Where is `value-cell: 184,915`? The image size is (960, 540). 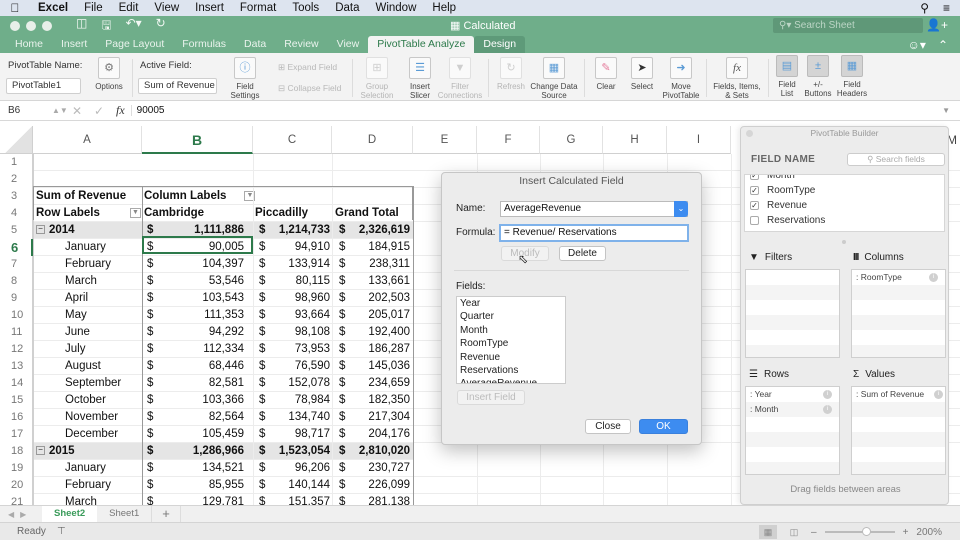
value-cell: 184,915 is located at coordinates (379, 247).